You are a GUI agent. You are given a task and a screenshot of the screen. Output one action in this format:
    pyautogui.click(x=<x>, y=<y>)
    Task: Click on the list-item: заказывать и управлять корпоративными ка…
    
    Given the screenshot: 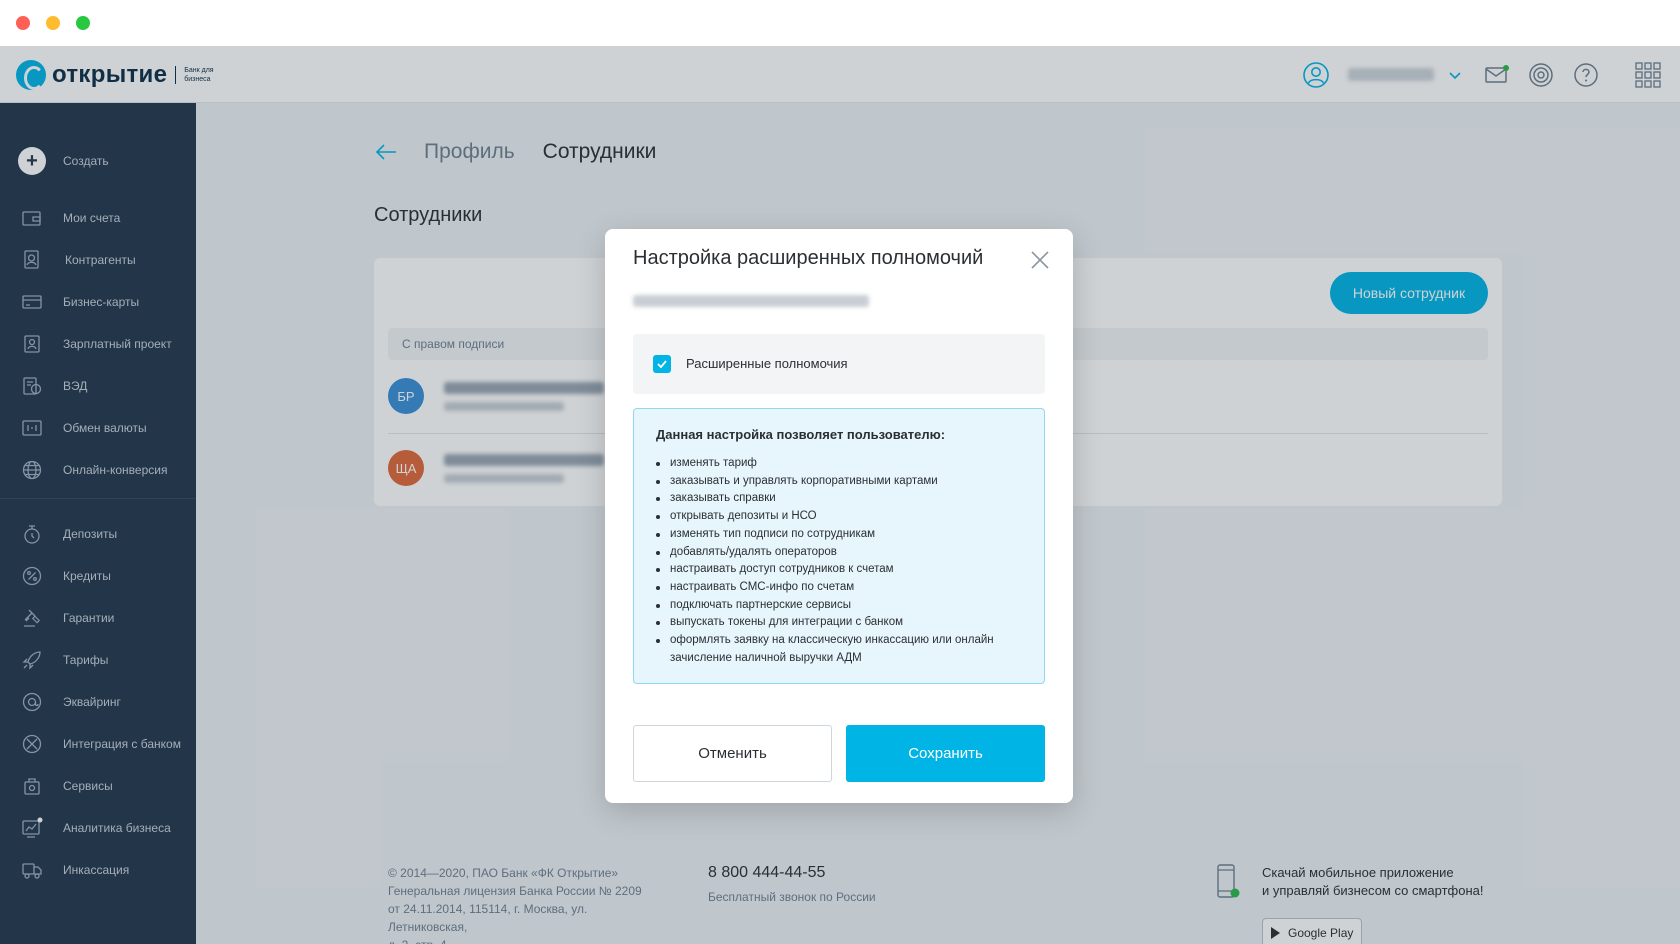 What is the action you would take?
    pyautogui.click(x=841, y=482)
    